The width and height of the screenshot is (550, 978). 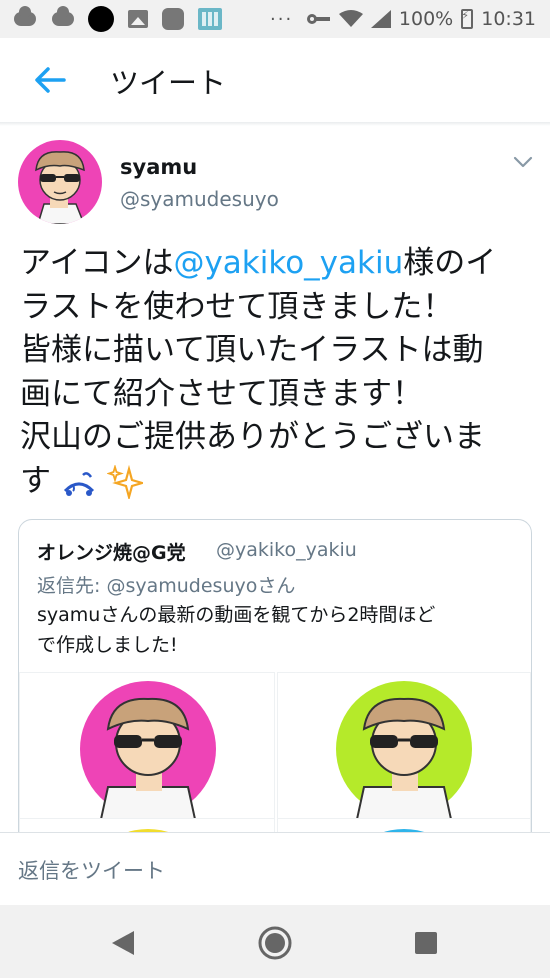 What do you see at coordinates (236, 615) in the screenshot?
I see `quoted-text-line: syamuさんの最新の動画を観てから2時間ほど` at bounding box center [236, 615].